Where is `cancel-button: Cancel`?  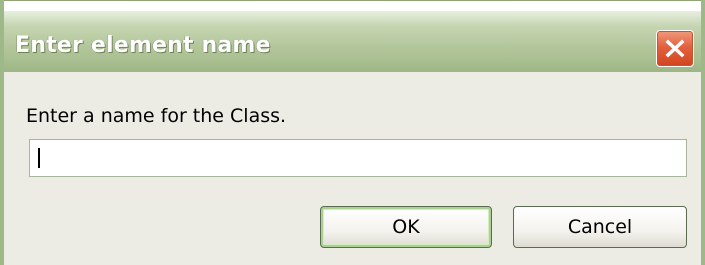 cancel-button: Cancel is located at coordinates (600, 227).